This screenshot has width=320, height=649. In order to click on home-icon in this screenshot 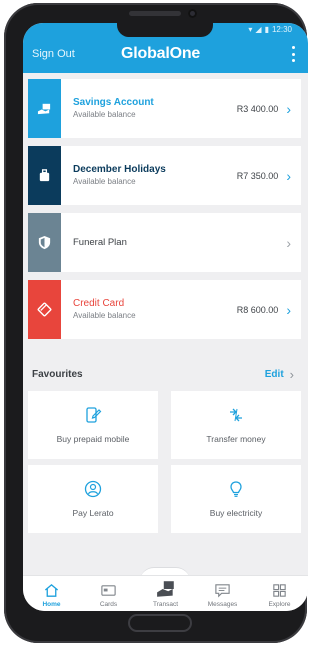, I will do `click(51, 590)`.